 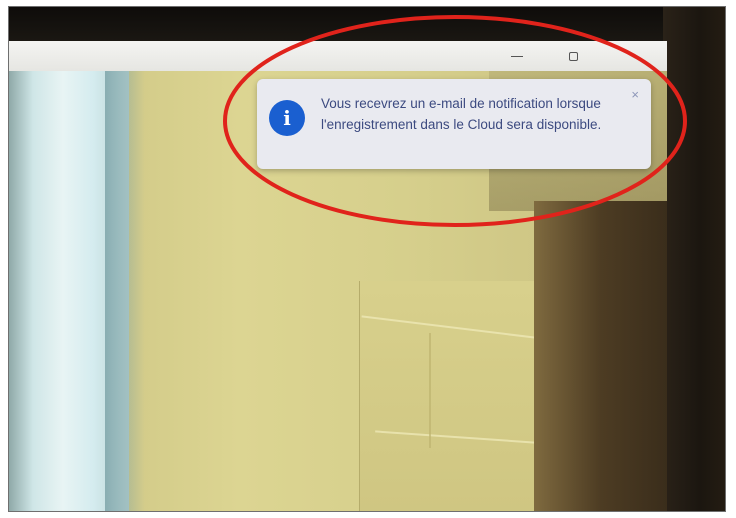 I want to click on maximize-button, so click(x=573, y=56).